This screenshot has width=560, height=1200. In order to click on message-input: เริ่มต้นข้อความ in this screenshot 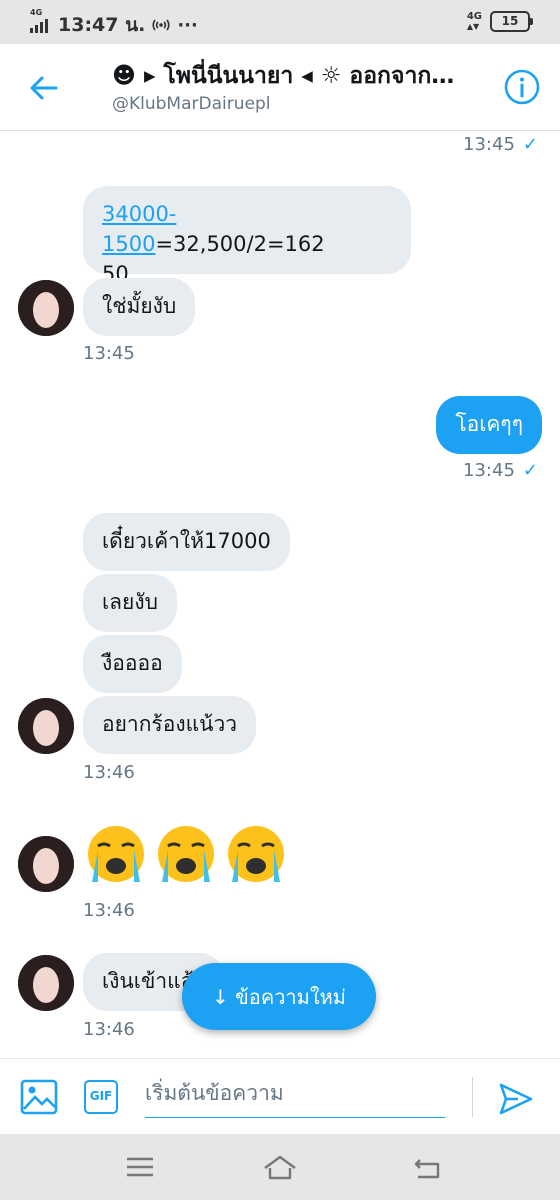, I will do `click(295, 1095)`.